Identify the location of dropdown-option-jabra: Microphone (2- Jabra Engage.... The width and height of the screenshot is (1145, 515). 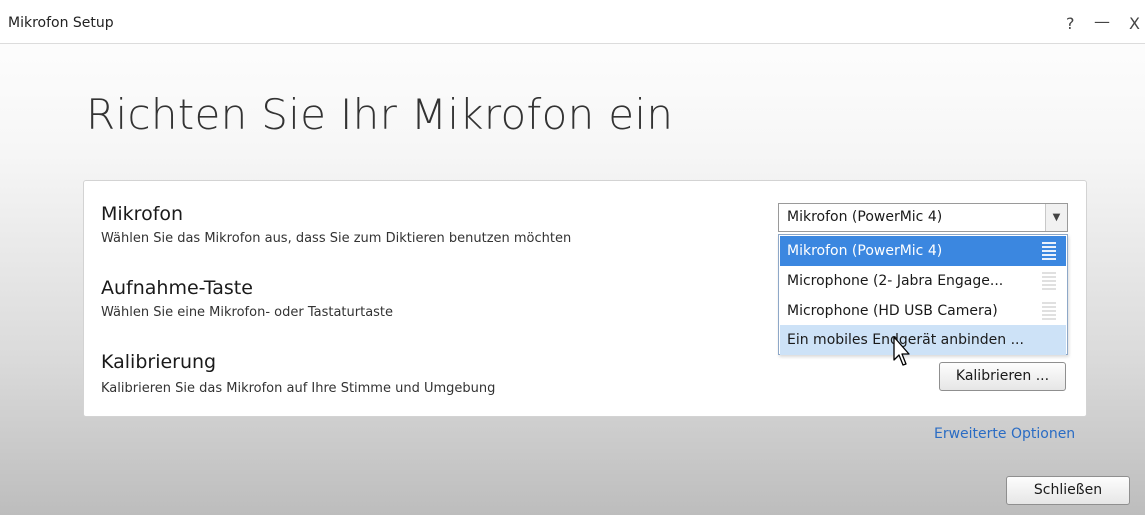
(923, 281).